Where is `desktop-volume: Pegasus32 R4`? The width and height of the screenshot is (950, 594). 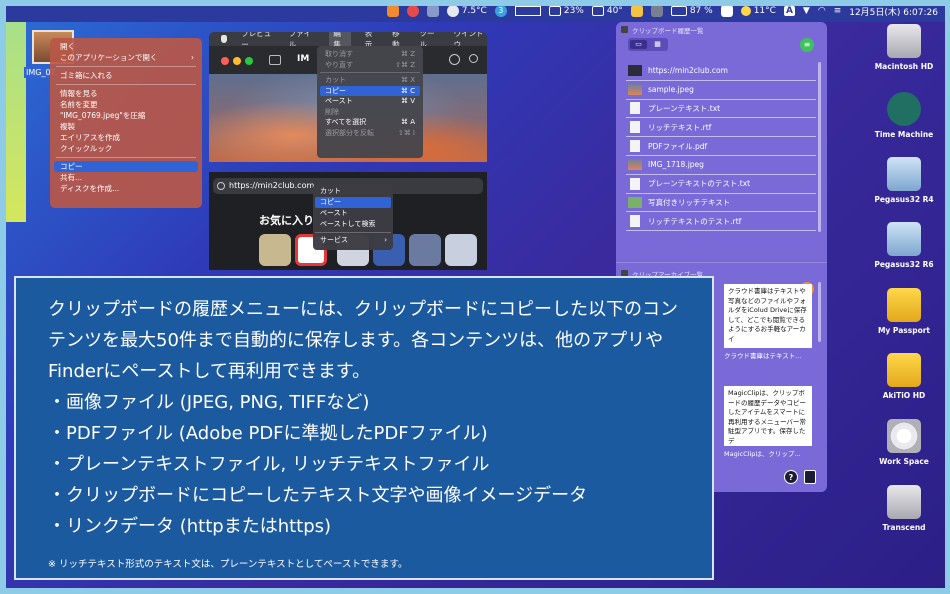 desktop-volume: Pegasus32 R4 is located at coordinates (904, 180).